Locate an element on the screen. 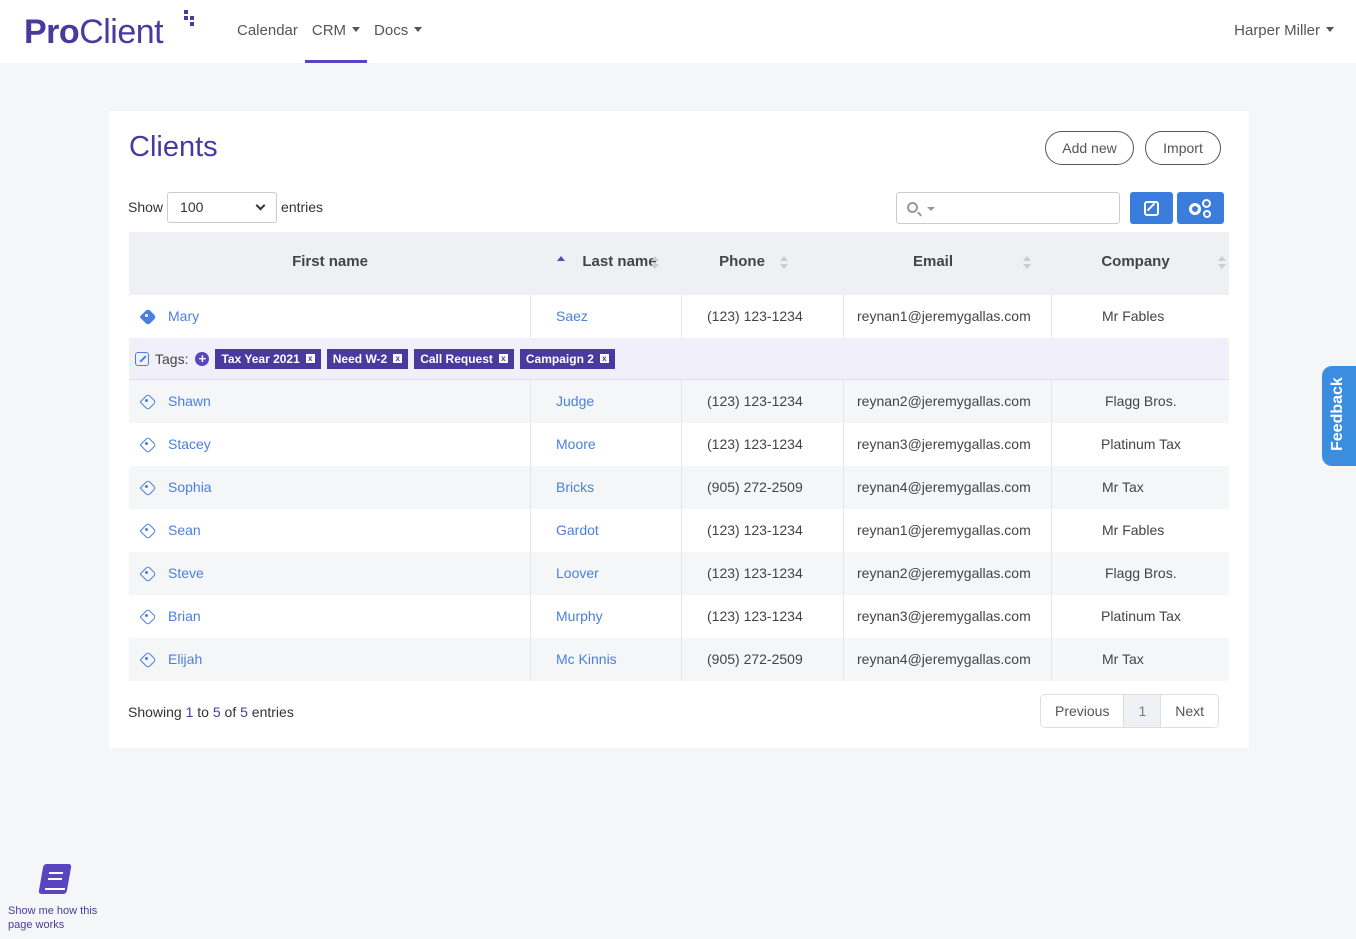  cell-first-name: Mary is located at coordinates (330, 316).